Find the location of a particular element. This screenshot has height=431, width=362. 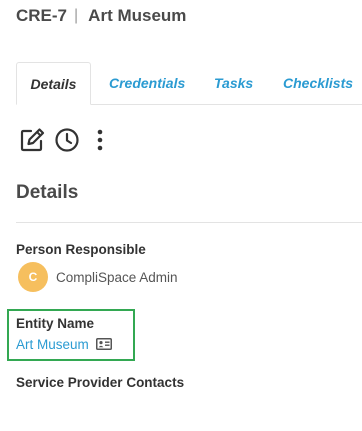

history-icon is located at coordinates (68, 140).